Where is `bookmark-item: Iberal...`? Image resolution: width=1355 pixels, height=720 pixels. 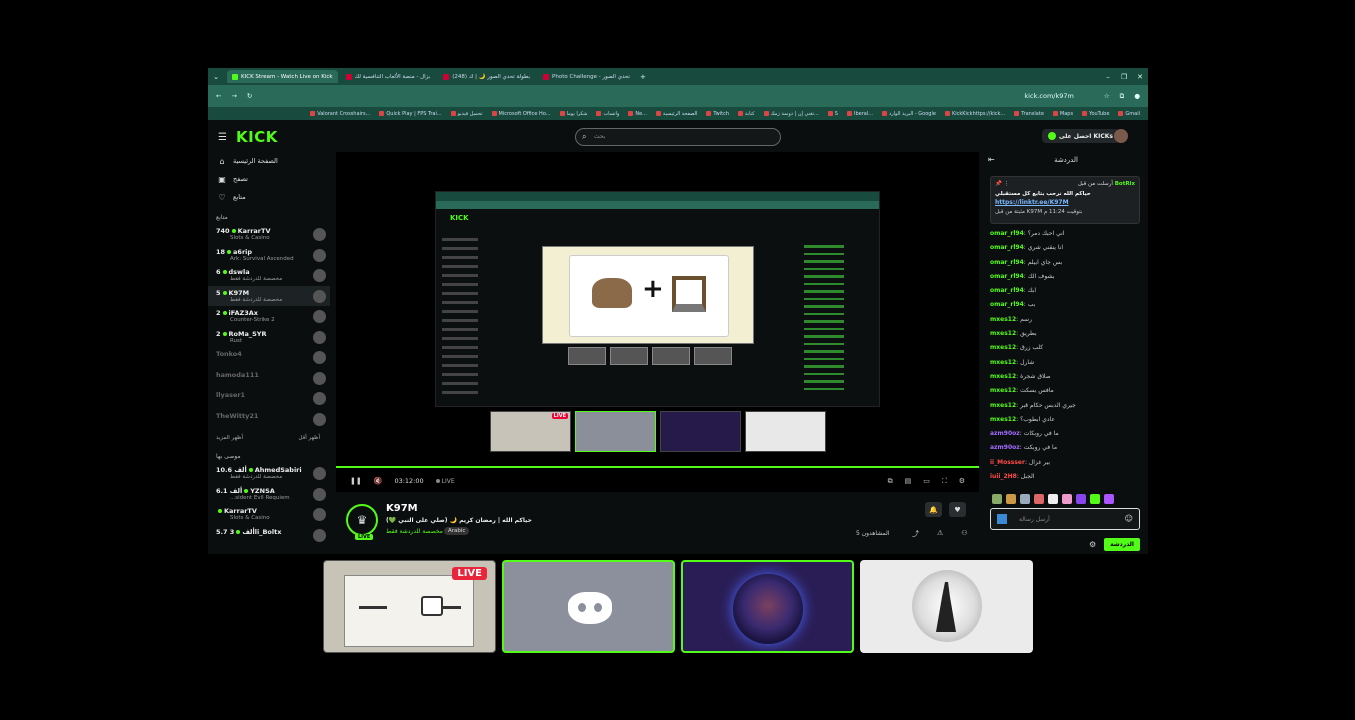
bookmark-item: Iberal... is located at coordinates (860, 114).